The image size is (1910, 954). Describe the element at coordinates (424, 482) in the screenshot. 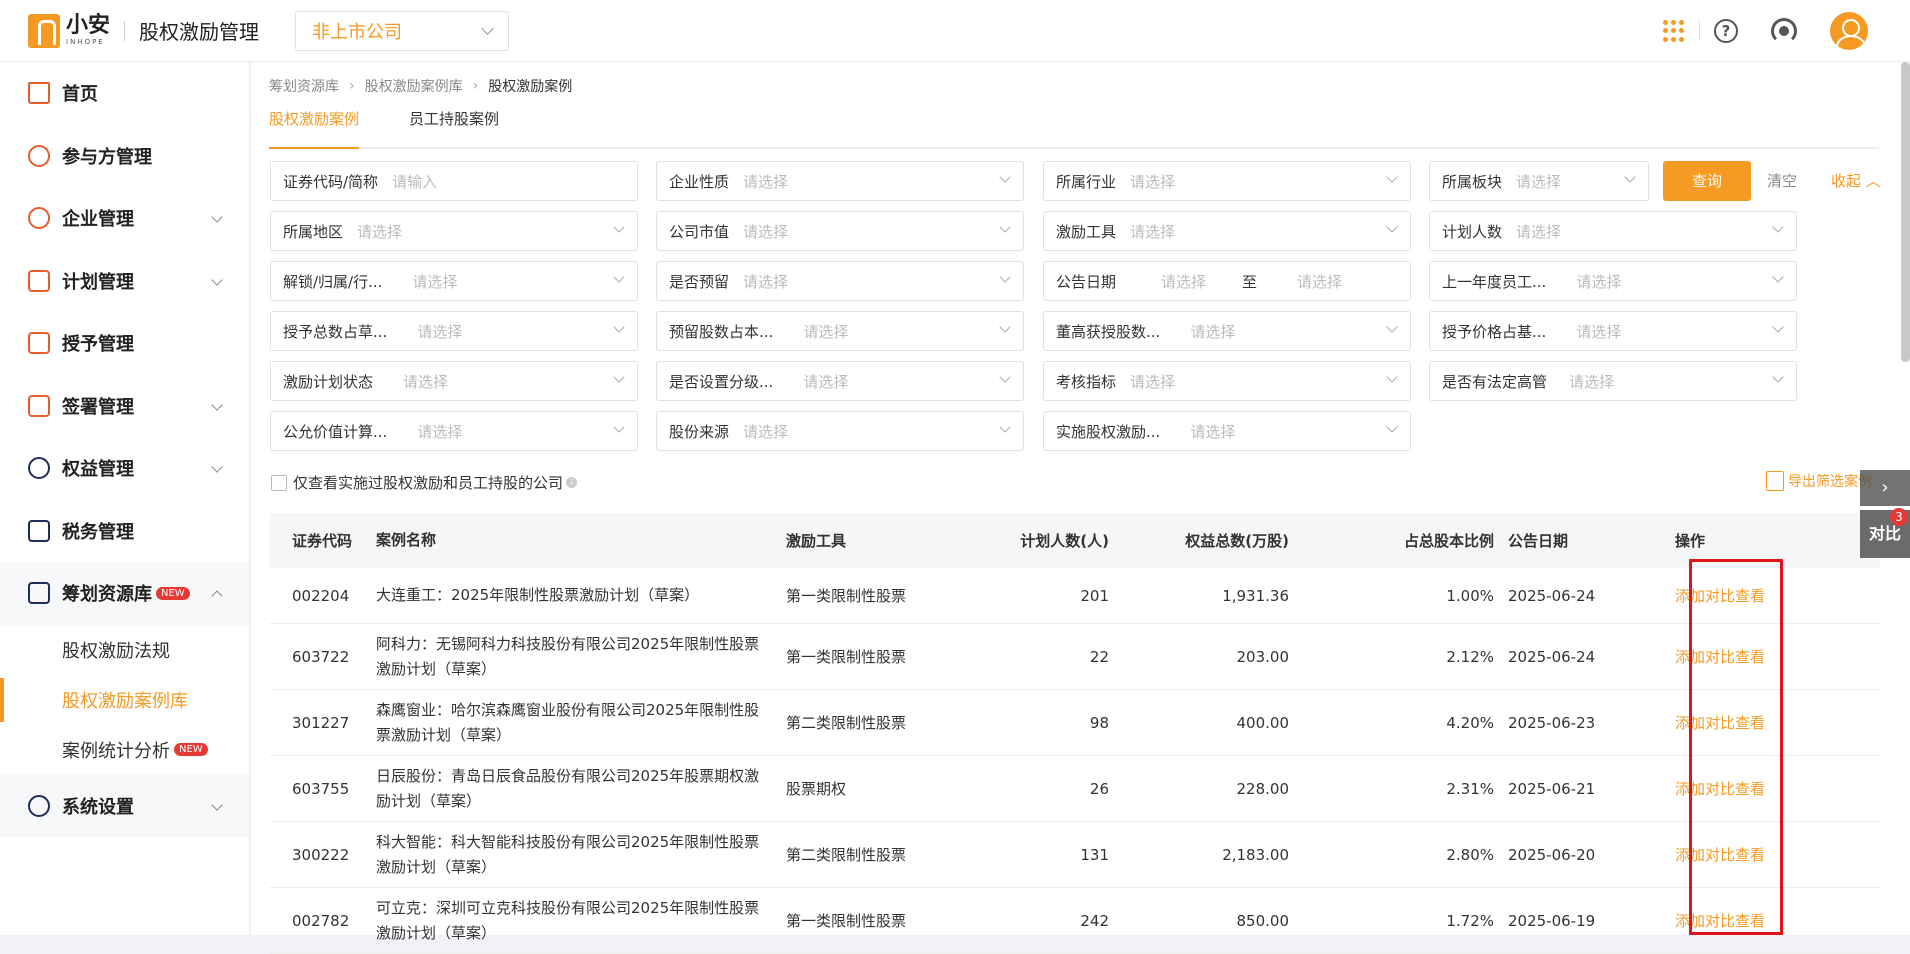

I see `implemented-only-checkbox: 仅查看实施过股权激励和员工持股的公司 i` at that location.